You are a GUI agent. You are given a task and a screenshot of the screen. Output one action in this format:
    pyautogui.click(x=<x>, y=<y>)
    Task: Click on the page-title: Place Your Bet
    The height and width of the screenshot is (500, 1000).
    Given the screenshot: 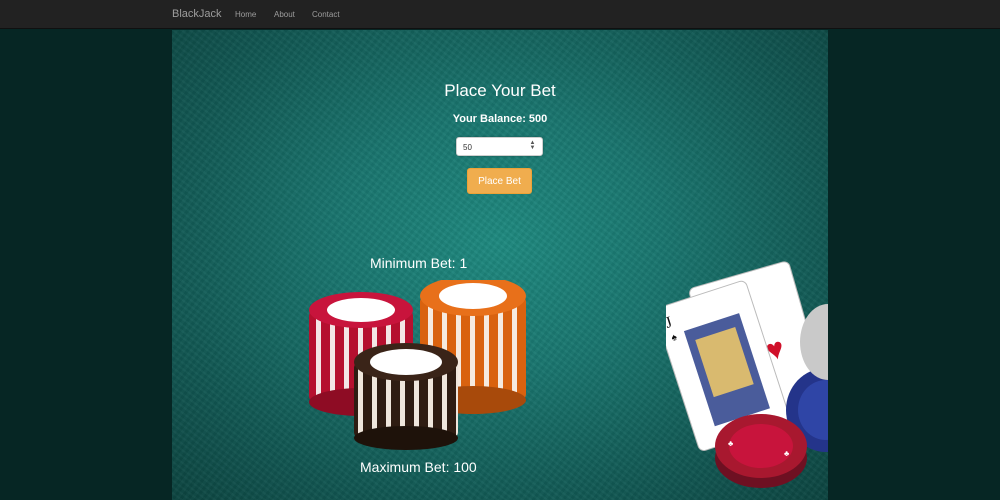 What is the action you would take?
    pyautogui.click(x=500, y=90)
    